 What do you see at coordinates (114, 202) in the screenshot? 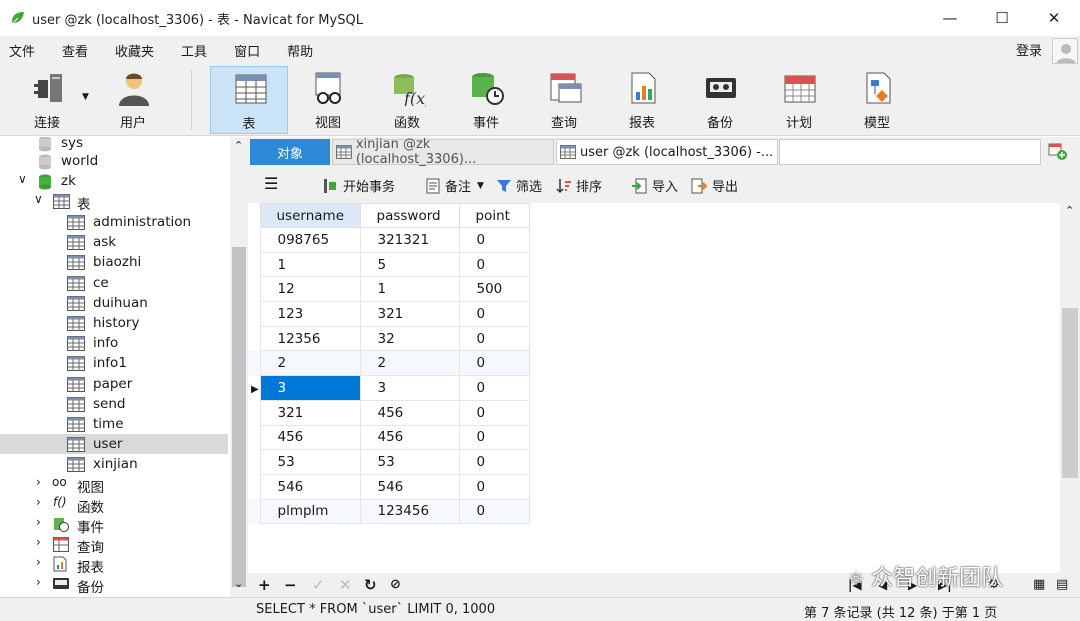
I see `tree-item-tables: ∨ 表` at bounding box center [114, 202].